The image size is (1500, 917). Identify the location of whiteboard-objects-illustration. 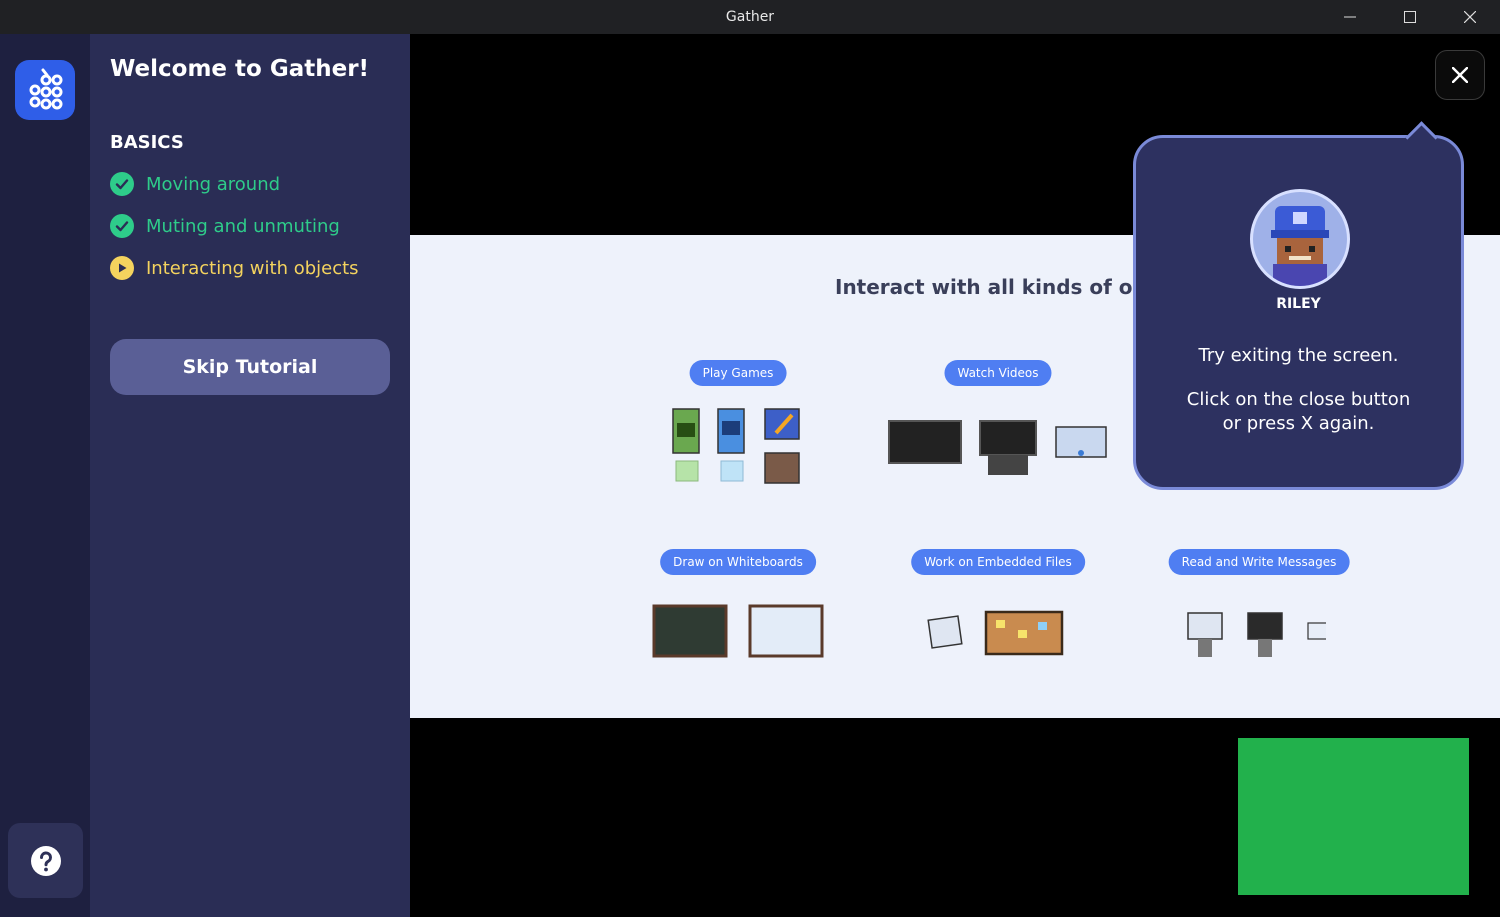
(738, 631).